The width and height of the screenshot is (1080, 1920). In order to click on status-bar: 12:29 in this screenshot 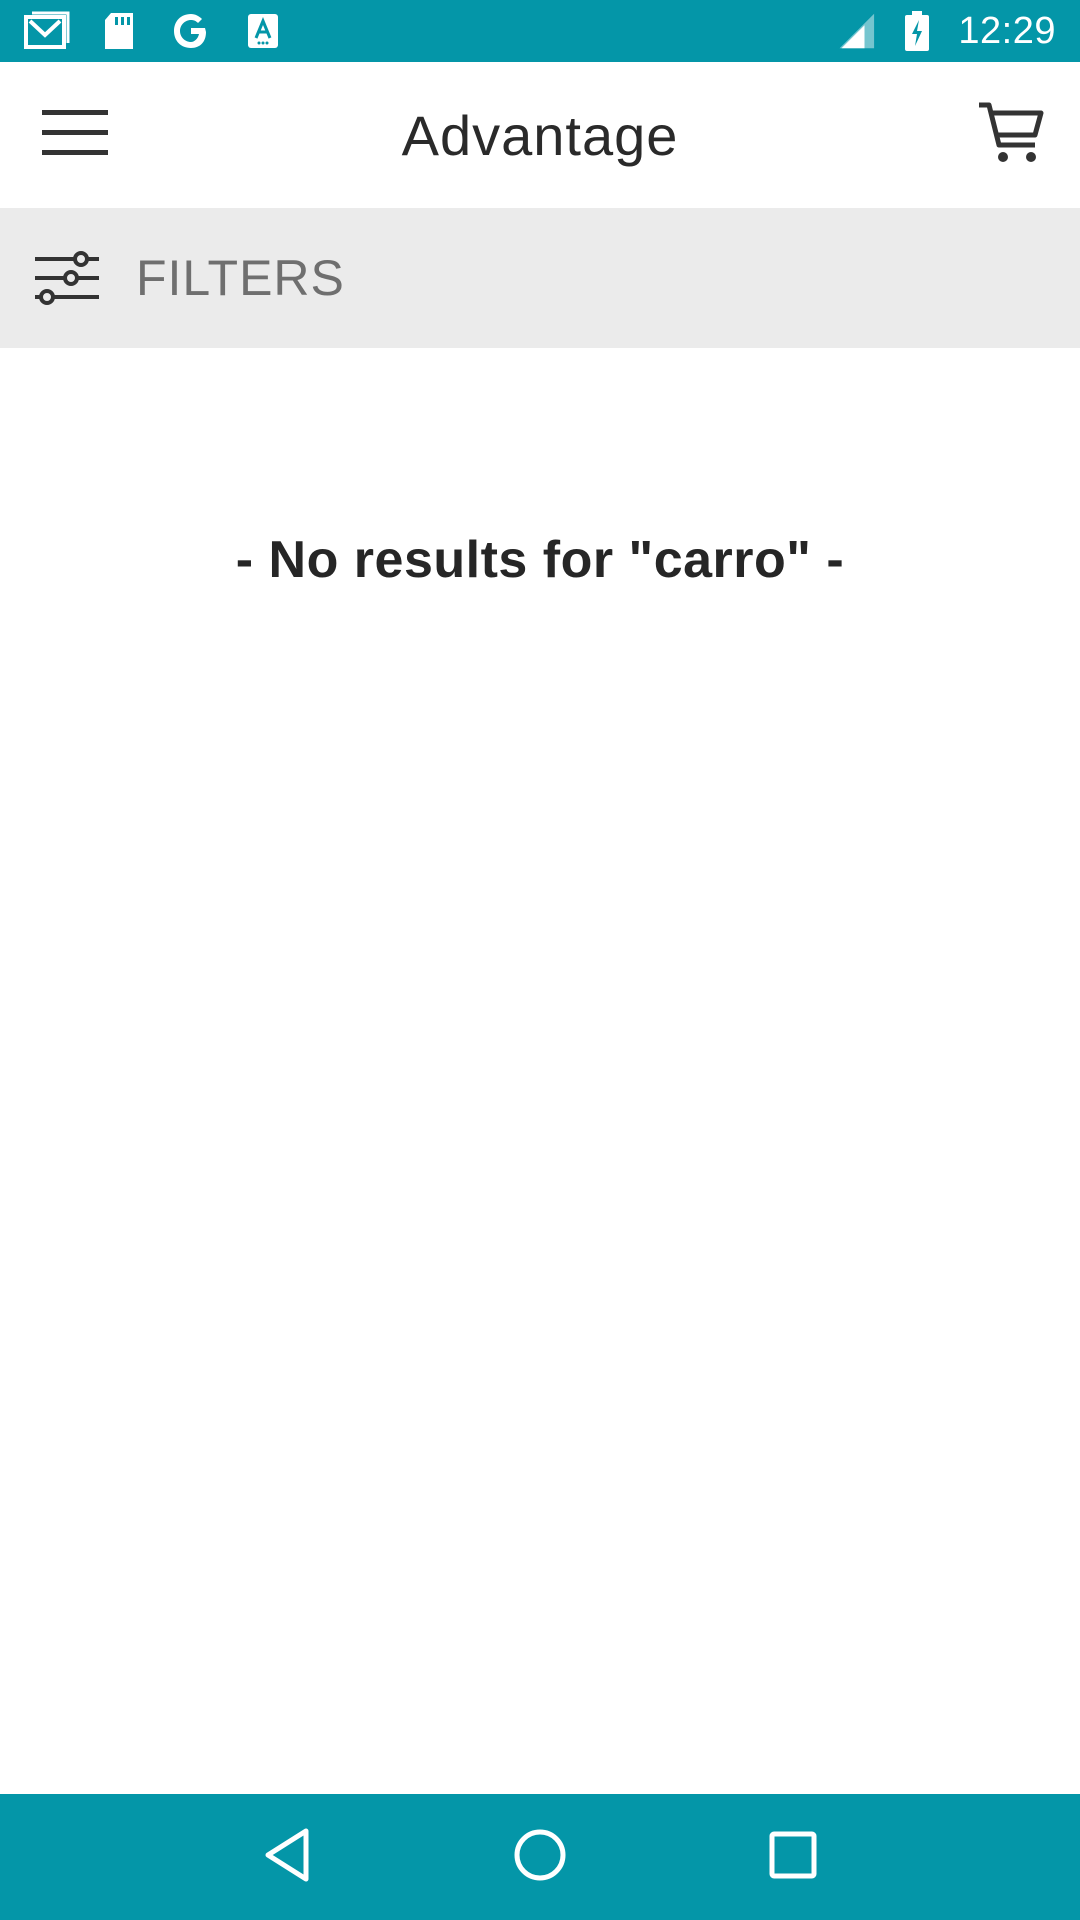, I will do `click(540, 31)`.